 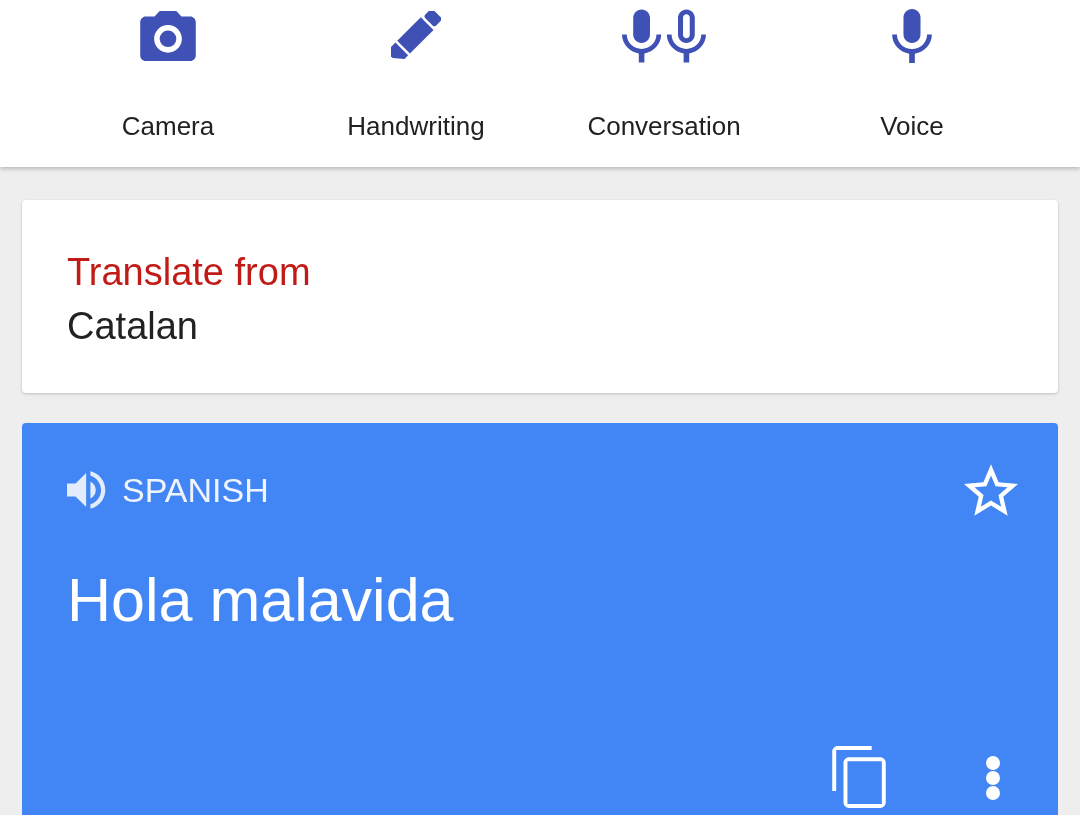 I want to click on translation-text: Hola malavida, so click(x=261, y=600).